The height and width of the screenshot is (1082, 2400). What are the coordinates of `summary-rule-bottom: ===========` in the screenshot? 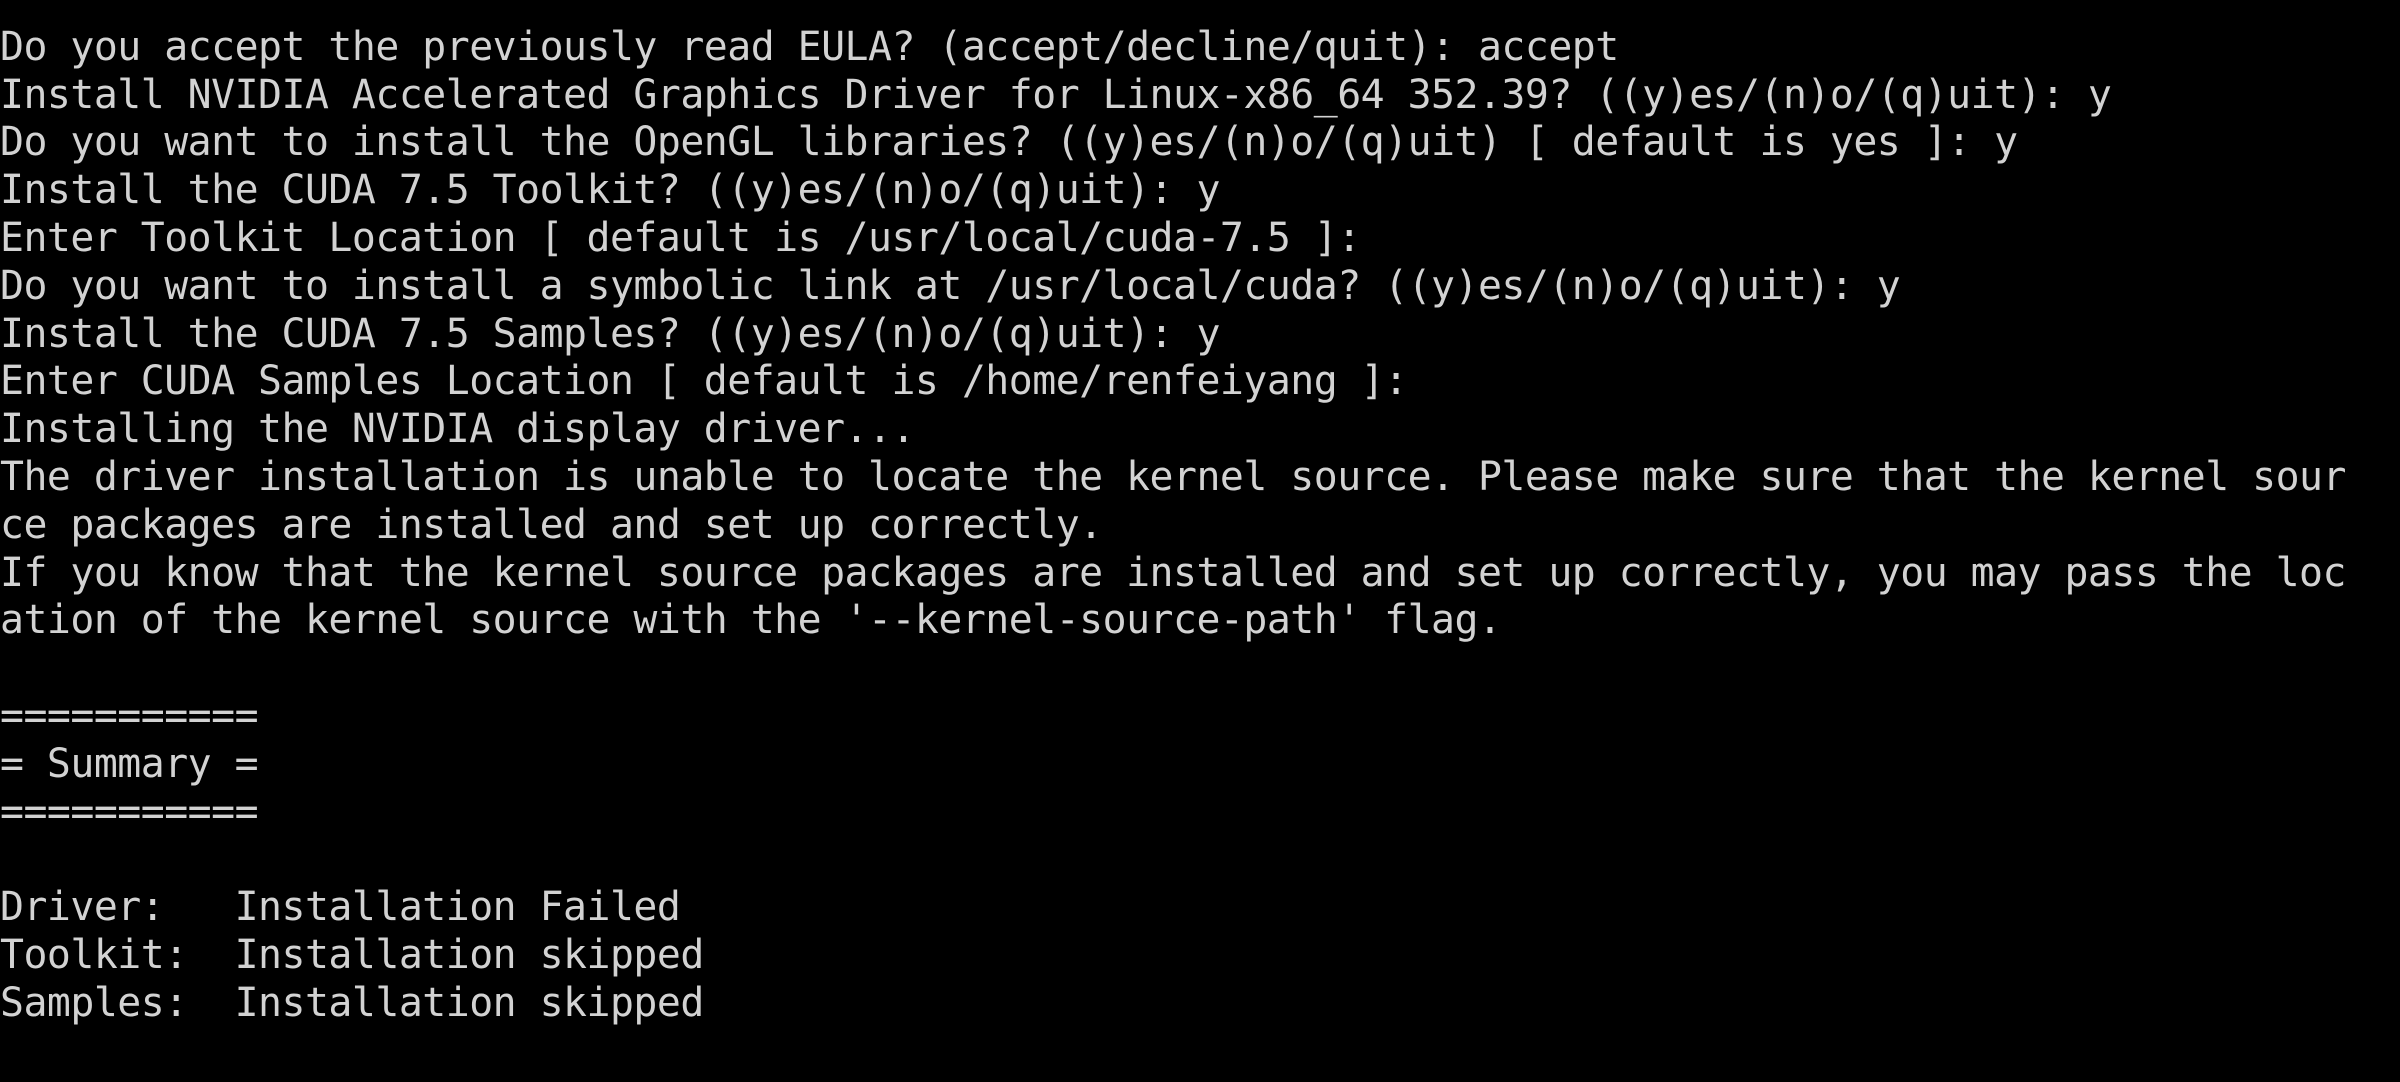 It's located at (129, 811).